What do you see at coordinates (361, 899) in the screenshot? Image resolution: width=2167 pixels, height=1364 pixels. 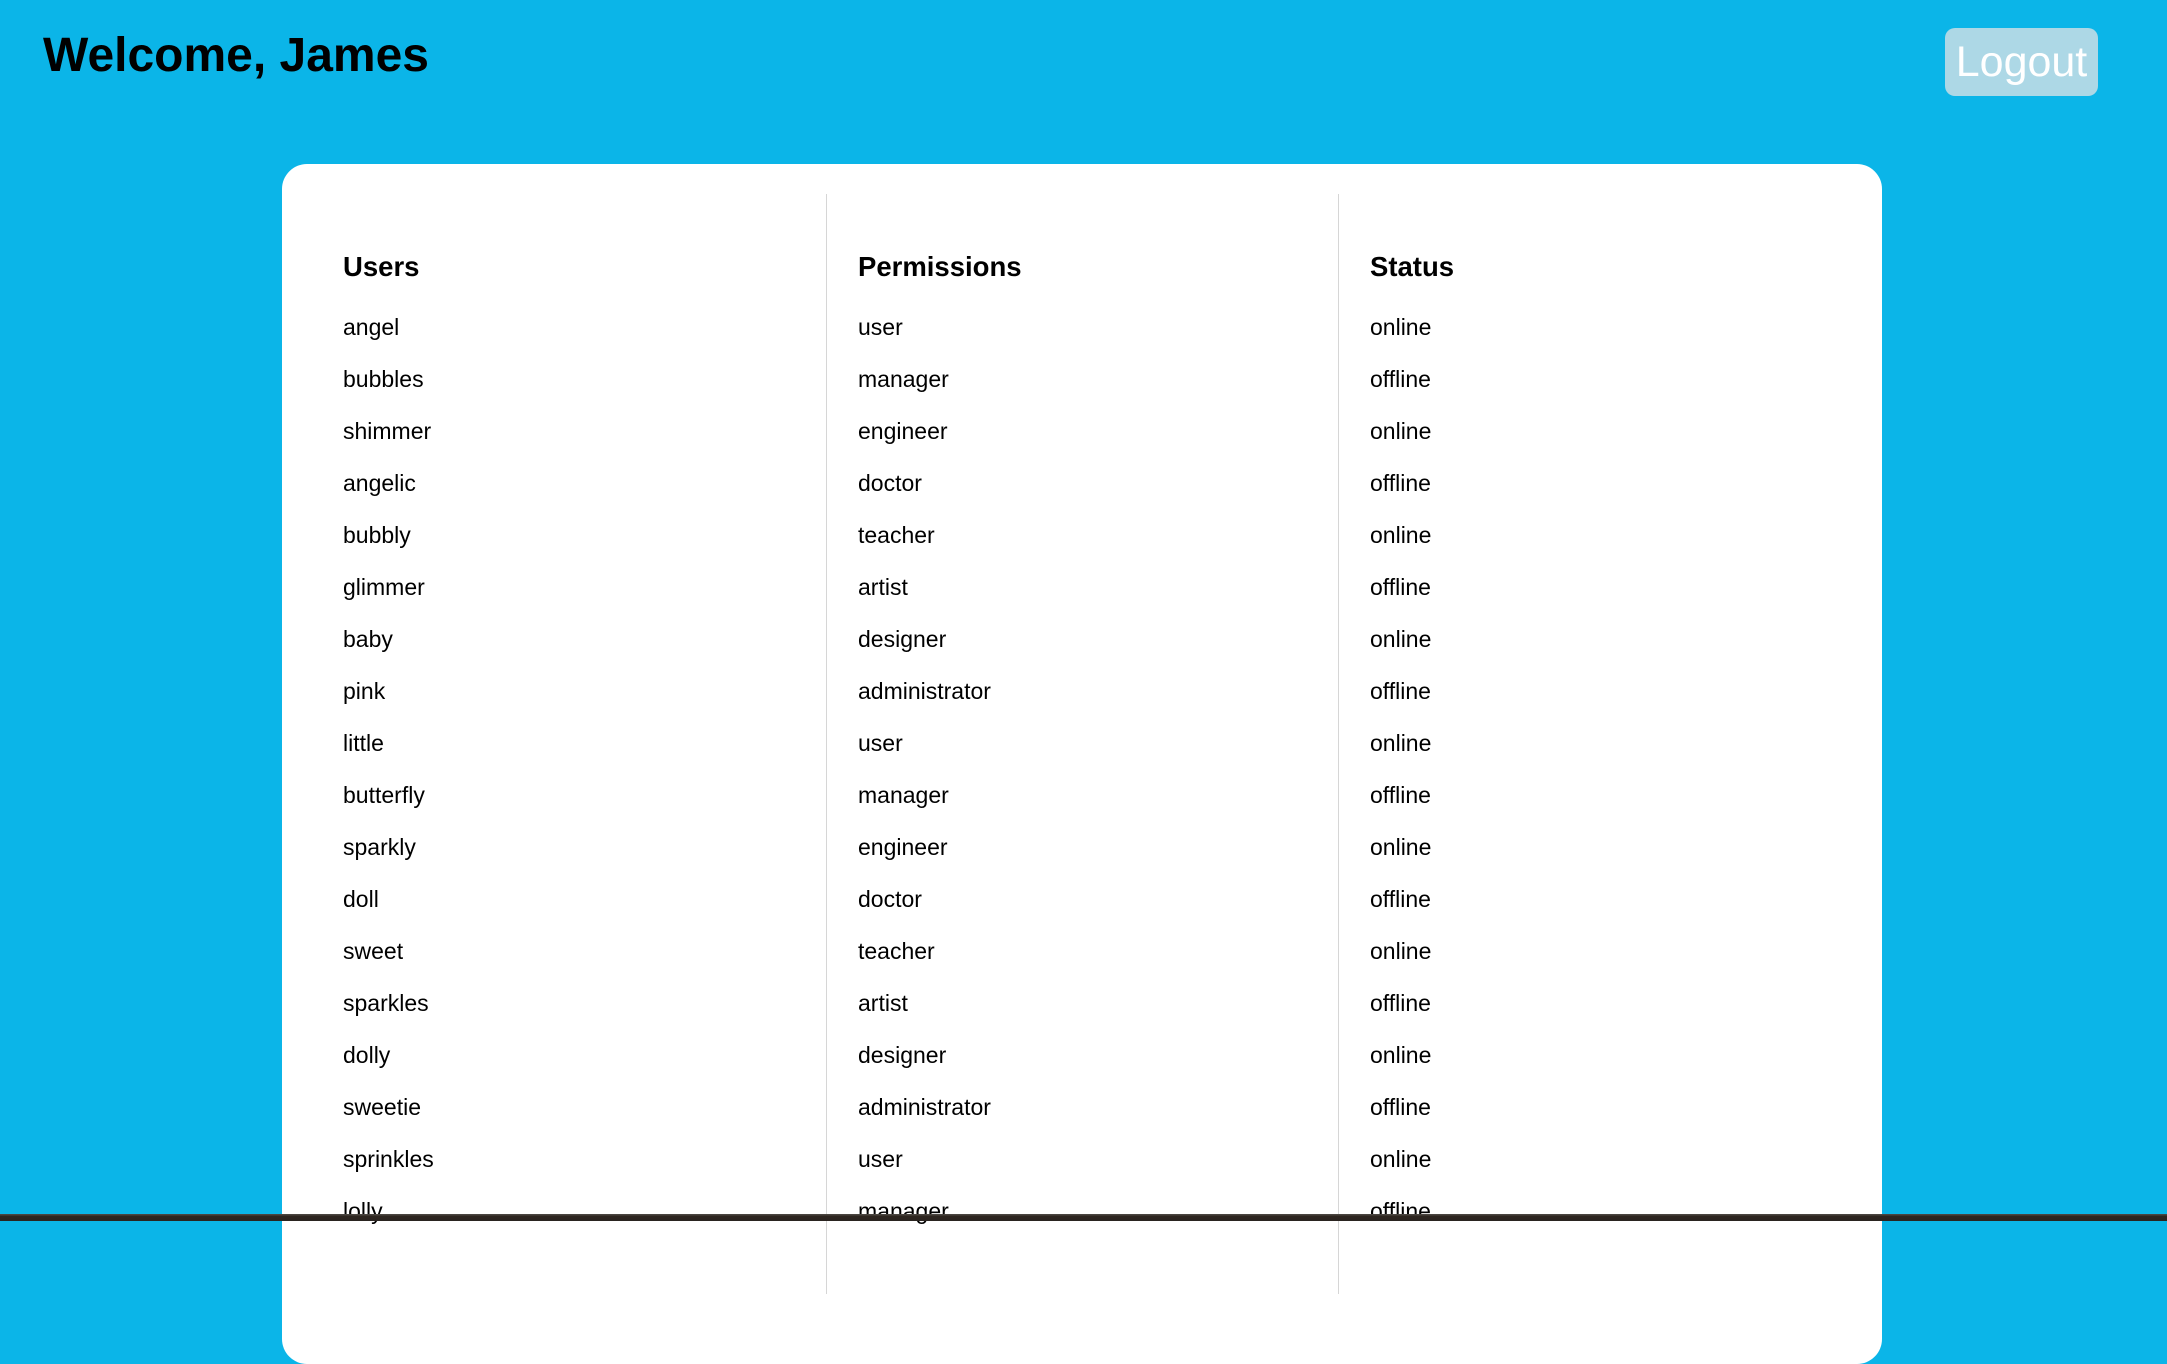 I see `user-name: doll` at bounding box center [361, 899].